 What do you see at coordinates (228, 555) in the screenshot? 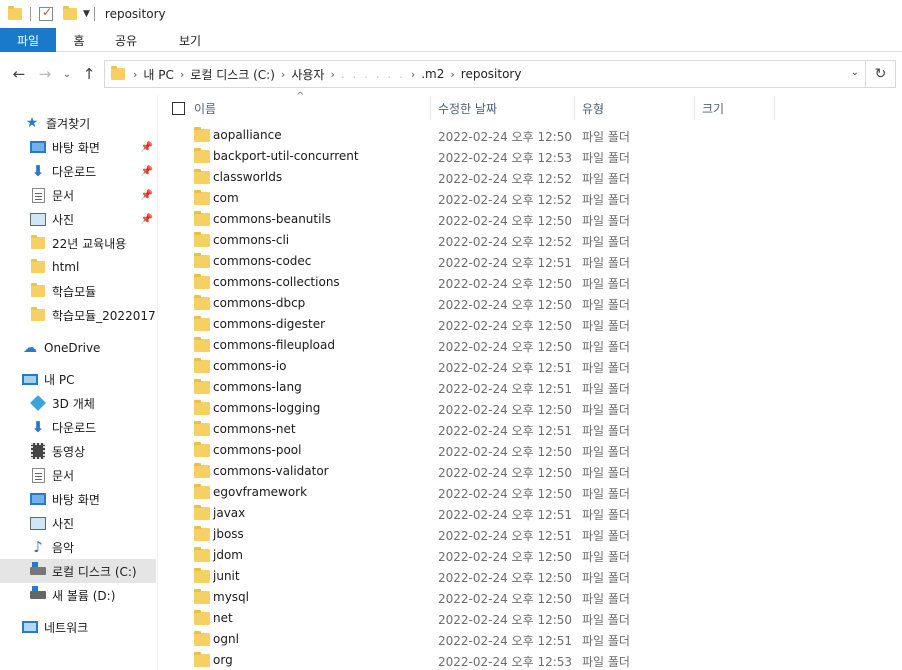
I see `file-name: jdom` at bounding box center [228, 555].